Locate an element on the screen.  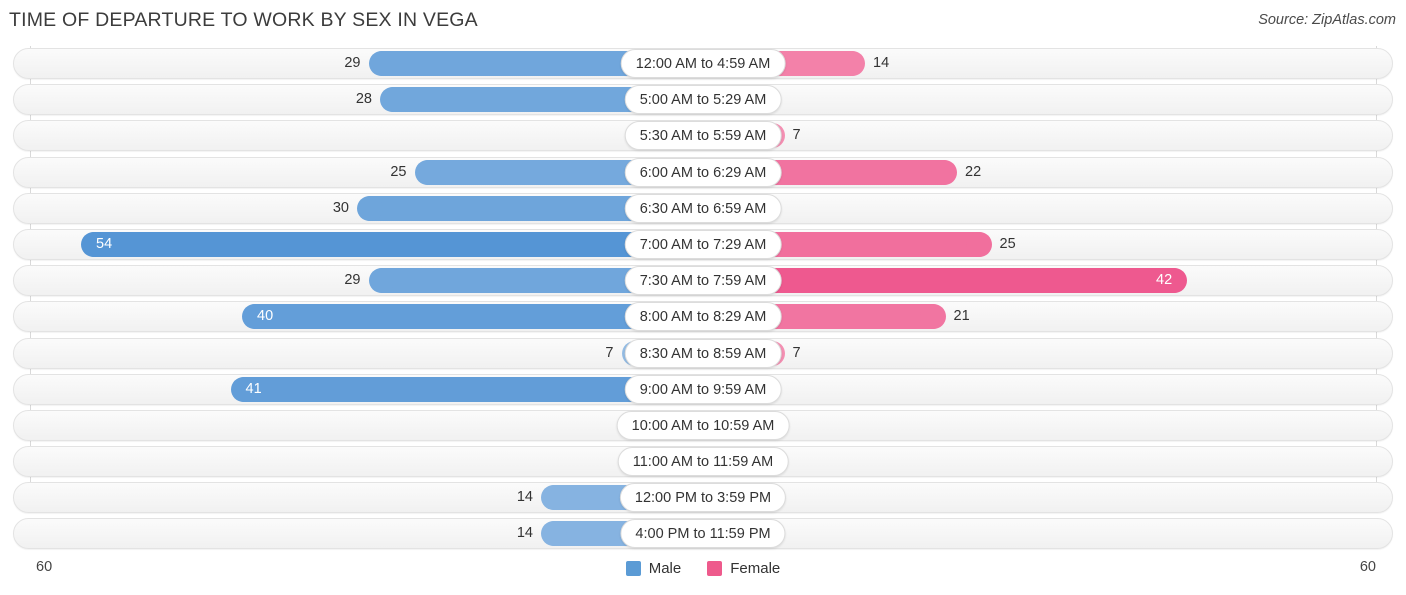
bar-value-male: 28 is located at coordinates (363, 99).